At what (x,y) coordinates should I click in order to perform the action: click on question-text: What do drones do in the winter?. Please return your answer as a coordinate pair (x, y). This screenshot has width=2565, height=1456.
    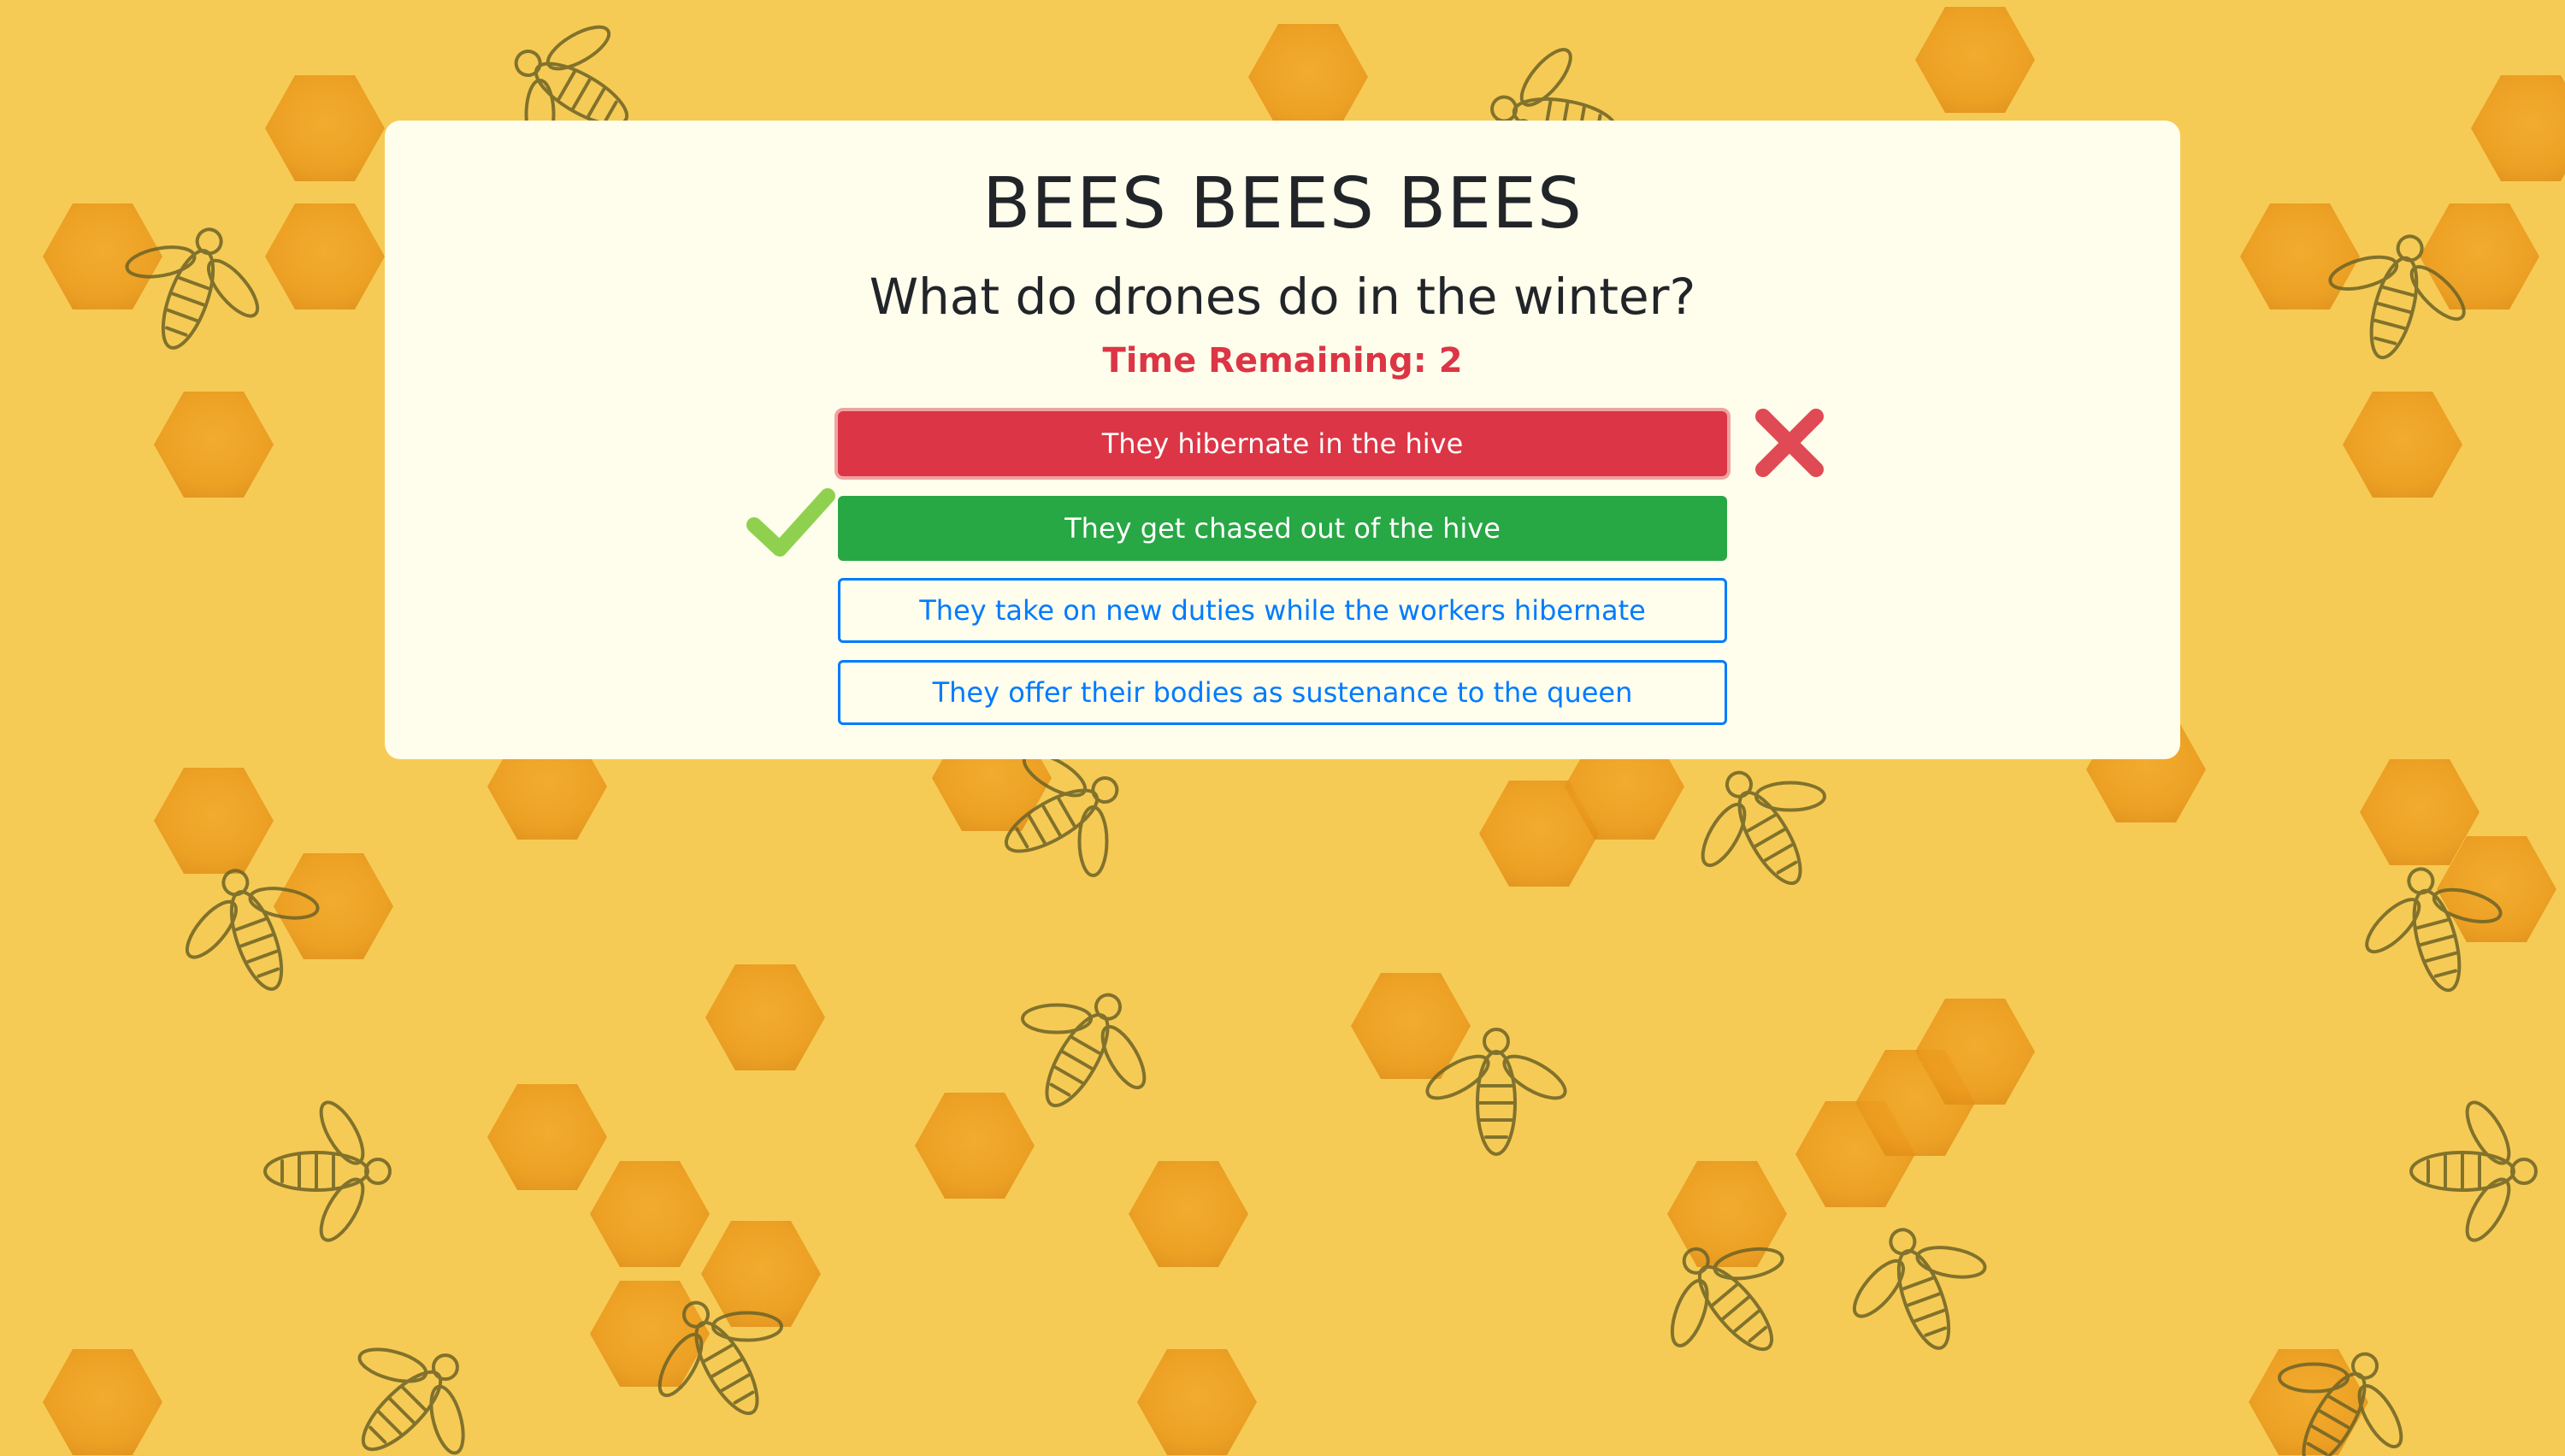
    Looking at the image, I should click on (1282, 297).